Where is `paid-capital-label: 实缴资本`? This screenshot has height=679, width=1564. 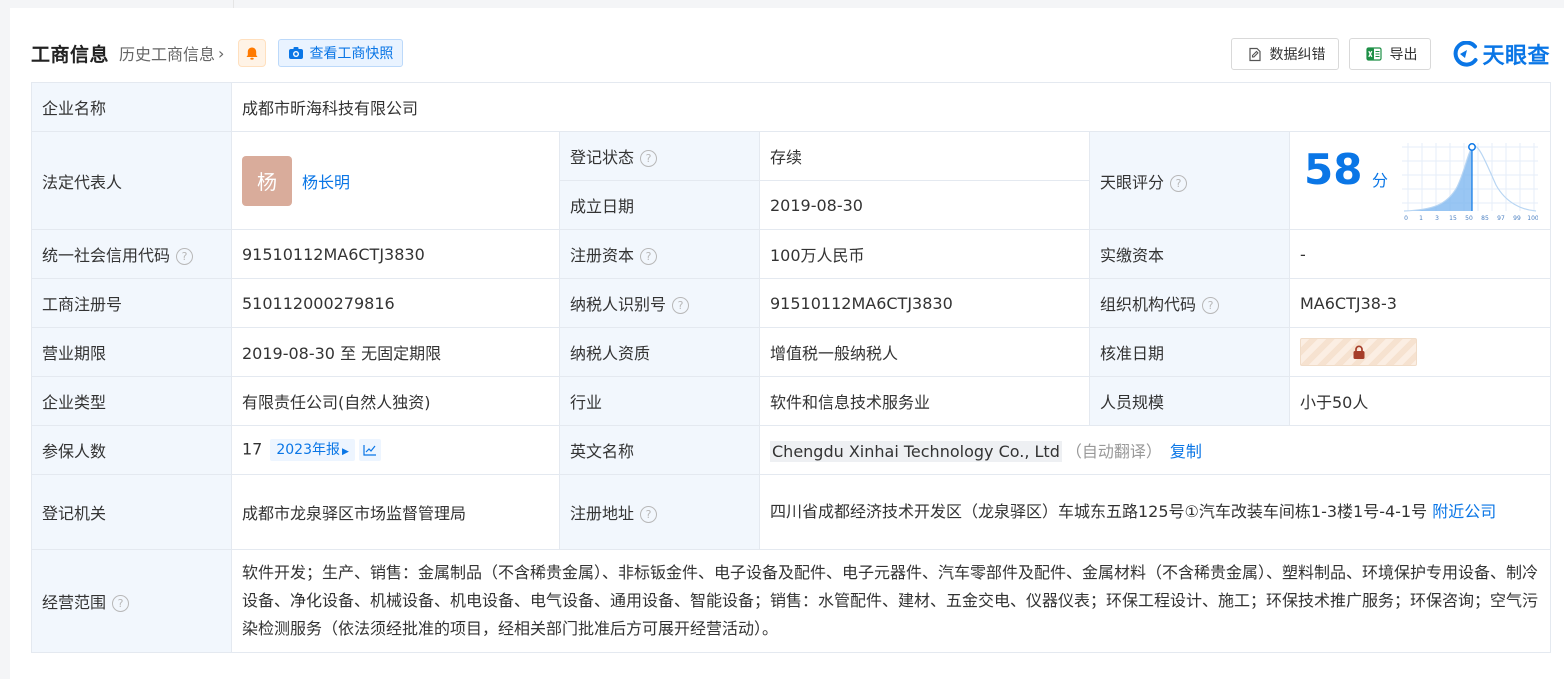 paid-capital-label: 实缴资本 is located at coordinates (1189, 254).